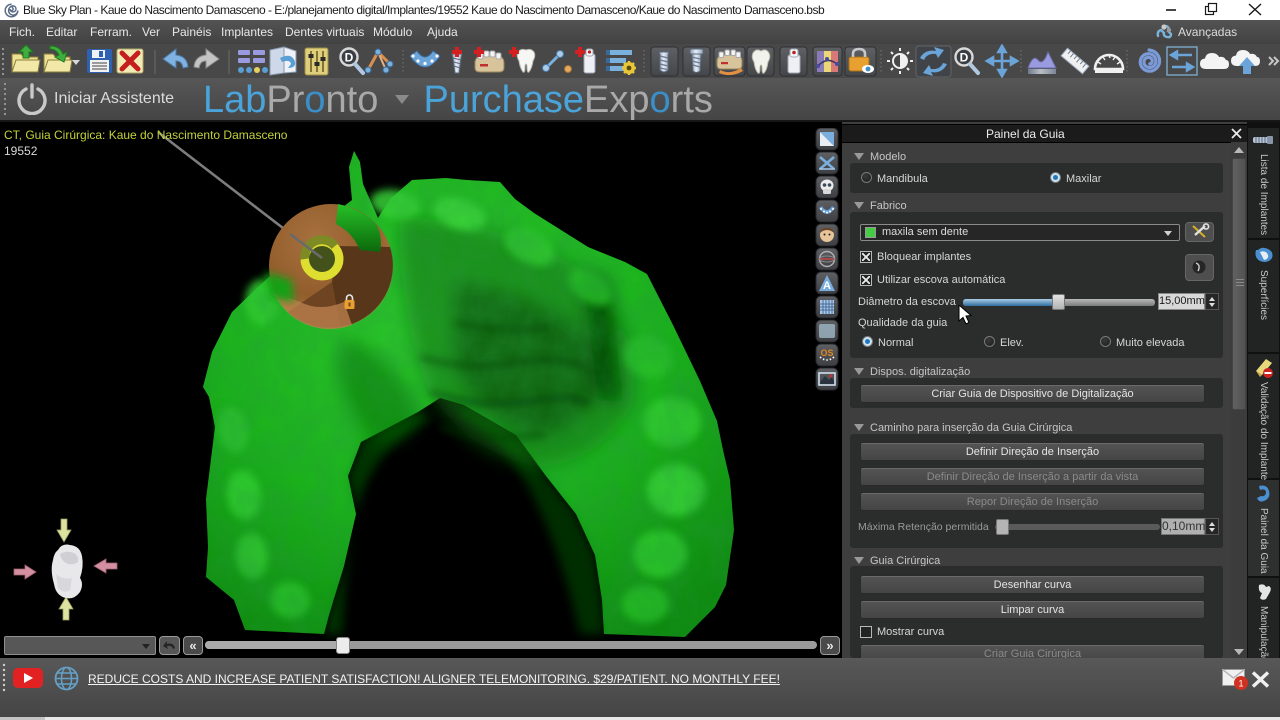 The width and height of the screenshot is (1280, 720). What do you see at coordinates (826, 353) in the screenshot?
I see `svg-text: OS` at bounding box center [826, 353].